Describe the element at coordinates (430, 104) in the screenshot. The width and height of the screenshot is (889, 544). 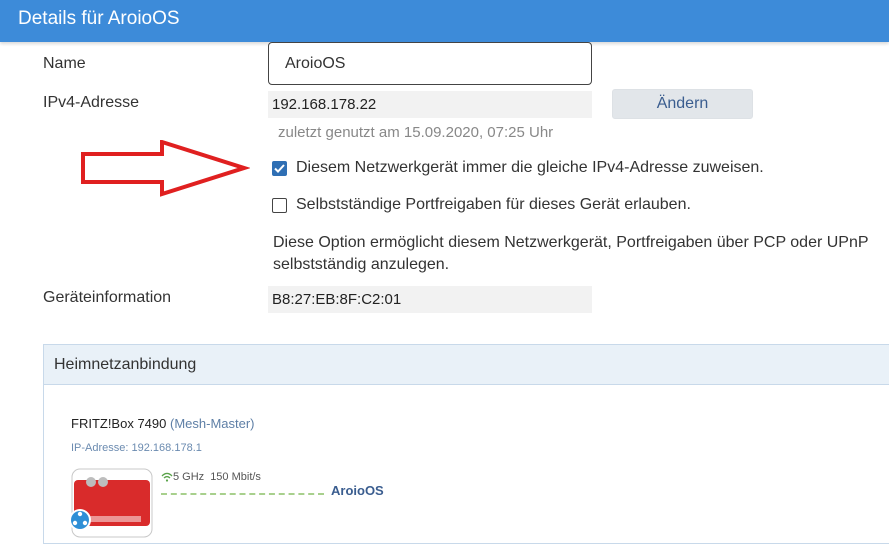
I see `ipv4-value: 192.168.178.22` at that location.